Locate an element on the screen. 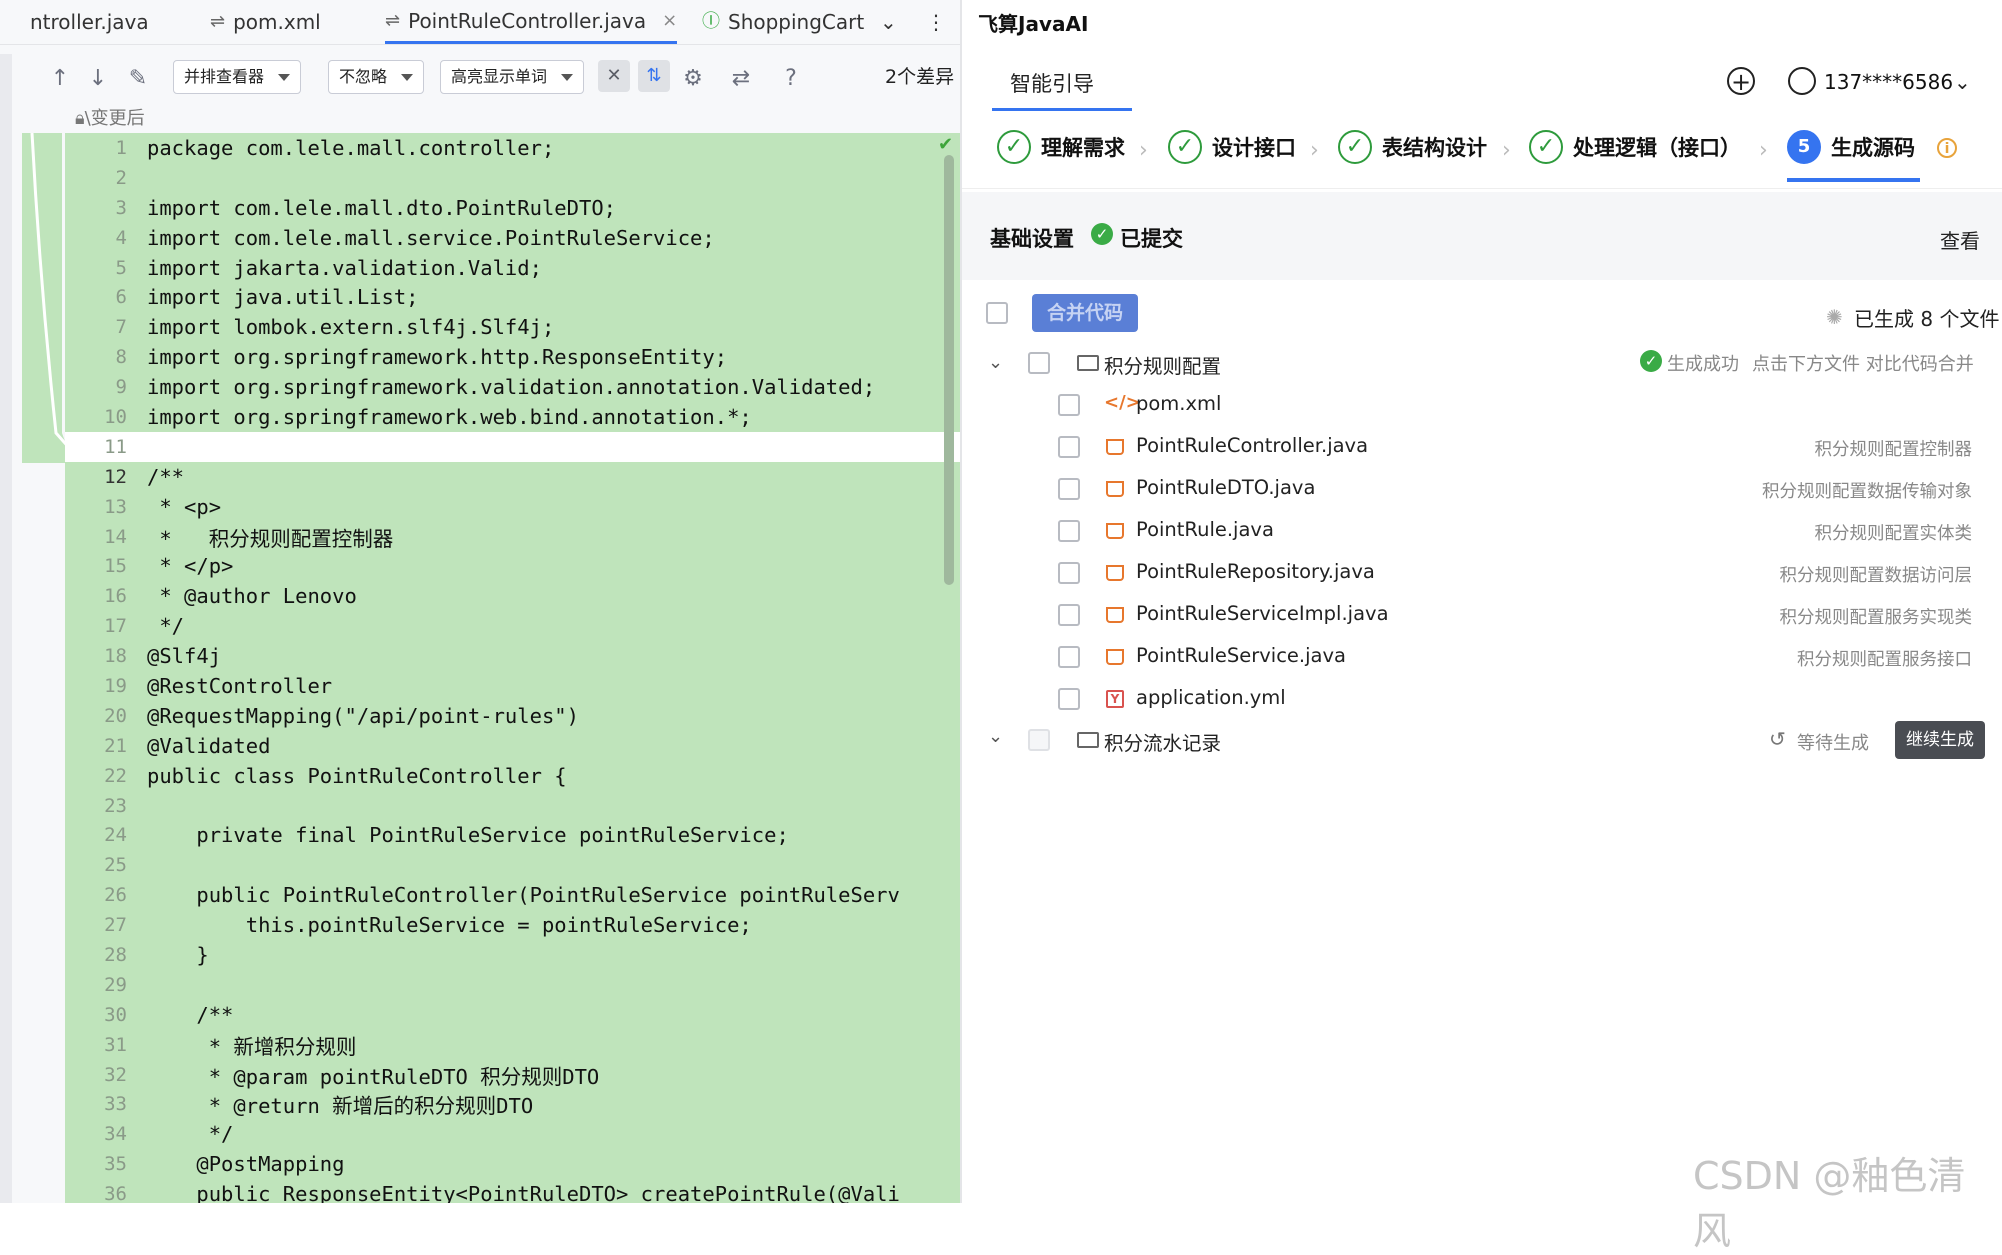  next-diff-icon: ↓ is located at coordinates (98, 79).